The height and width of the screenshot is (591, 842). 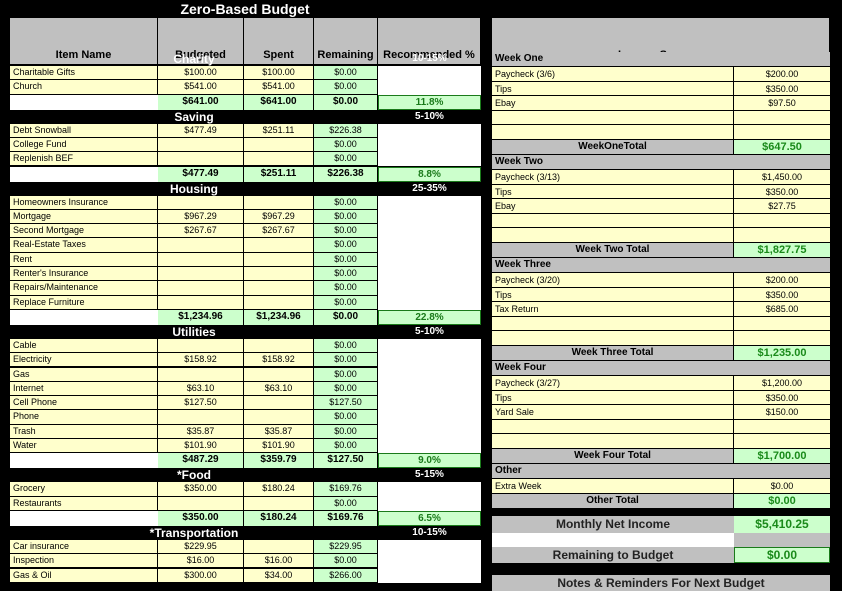 What do you see at coordinates (613, 74) in the screenshot?
I see `income-source-name: Paycheck (3/6)` at bounding box center [613, 74].